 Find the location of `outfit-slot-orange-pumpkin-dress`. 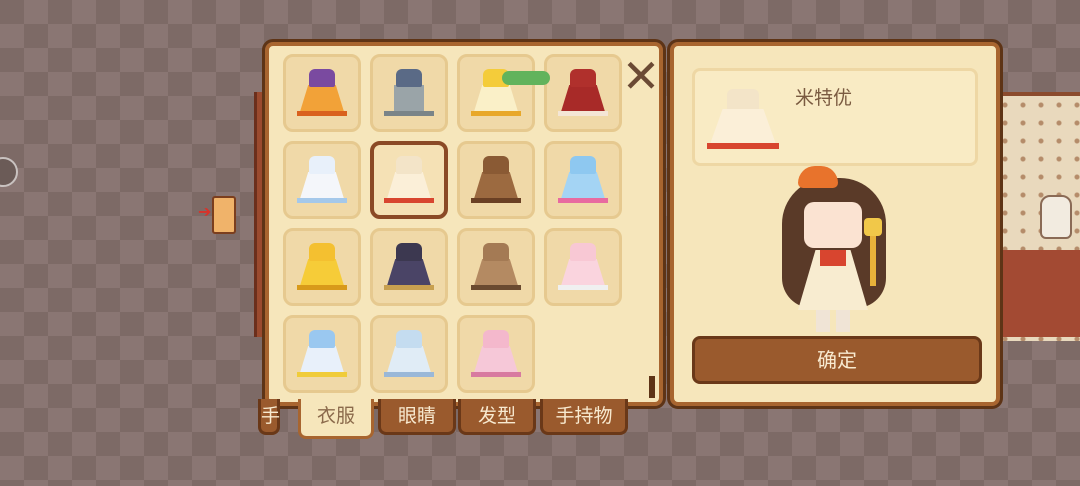

outfit-slot-orange-pumpkin-dress is located at coordinates (322, 93).